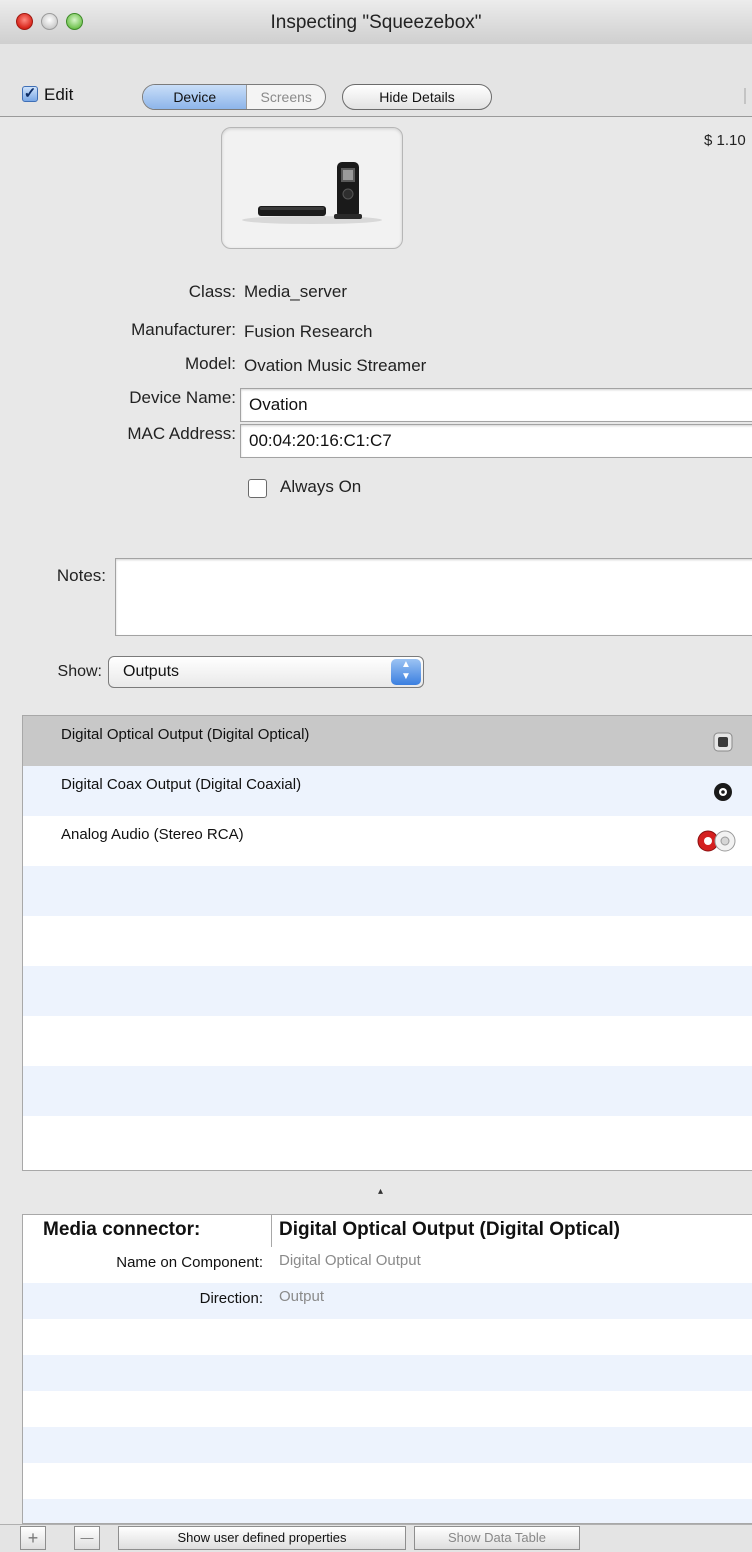 The width and height of the screenshot is (752, 1552). What do you see at coordinates (212, 291) in the screenshot?
I see `class-label: Class:` at bounding box center [212, 291].